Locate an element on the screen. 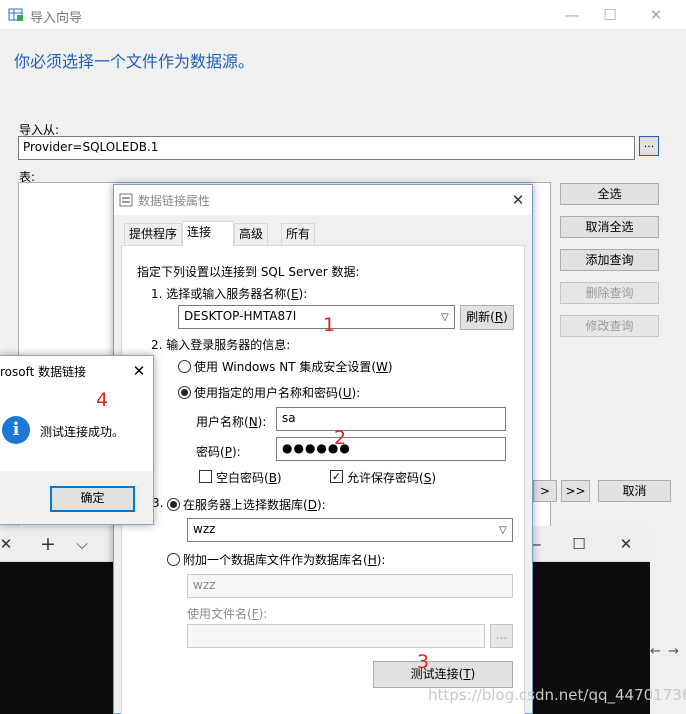  dialog-close-icon: ✕ is located at coordinates (518, 200).